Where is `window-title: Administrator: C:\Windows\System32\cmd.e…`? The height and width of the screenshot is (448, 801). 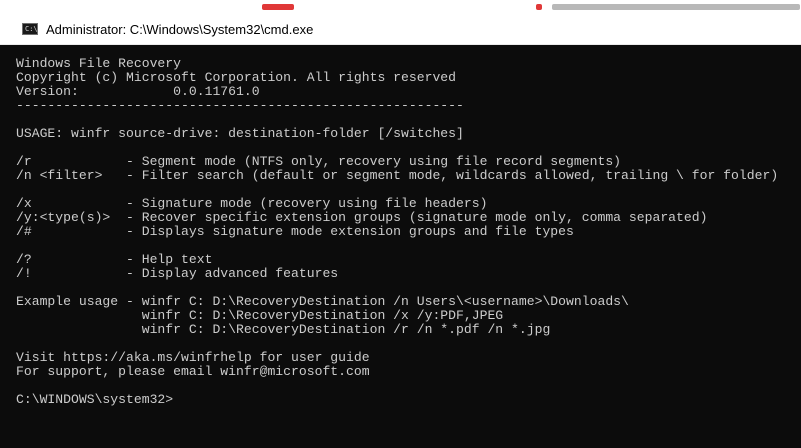
window-title: Administrator: C:\Windows\System32\cmd.e… is located at coordinates (180, 29).